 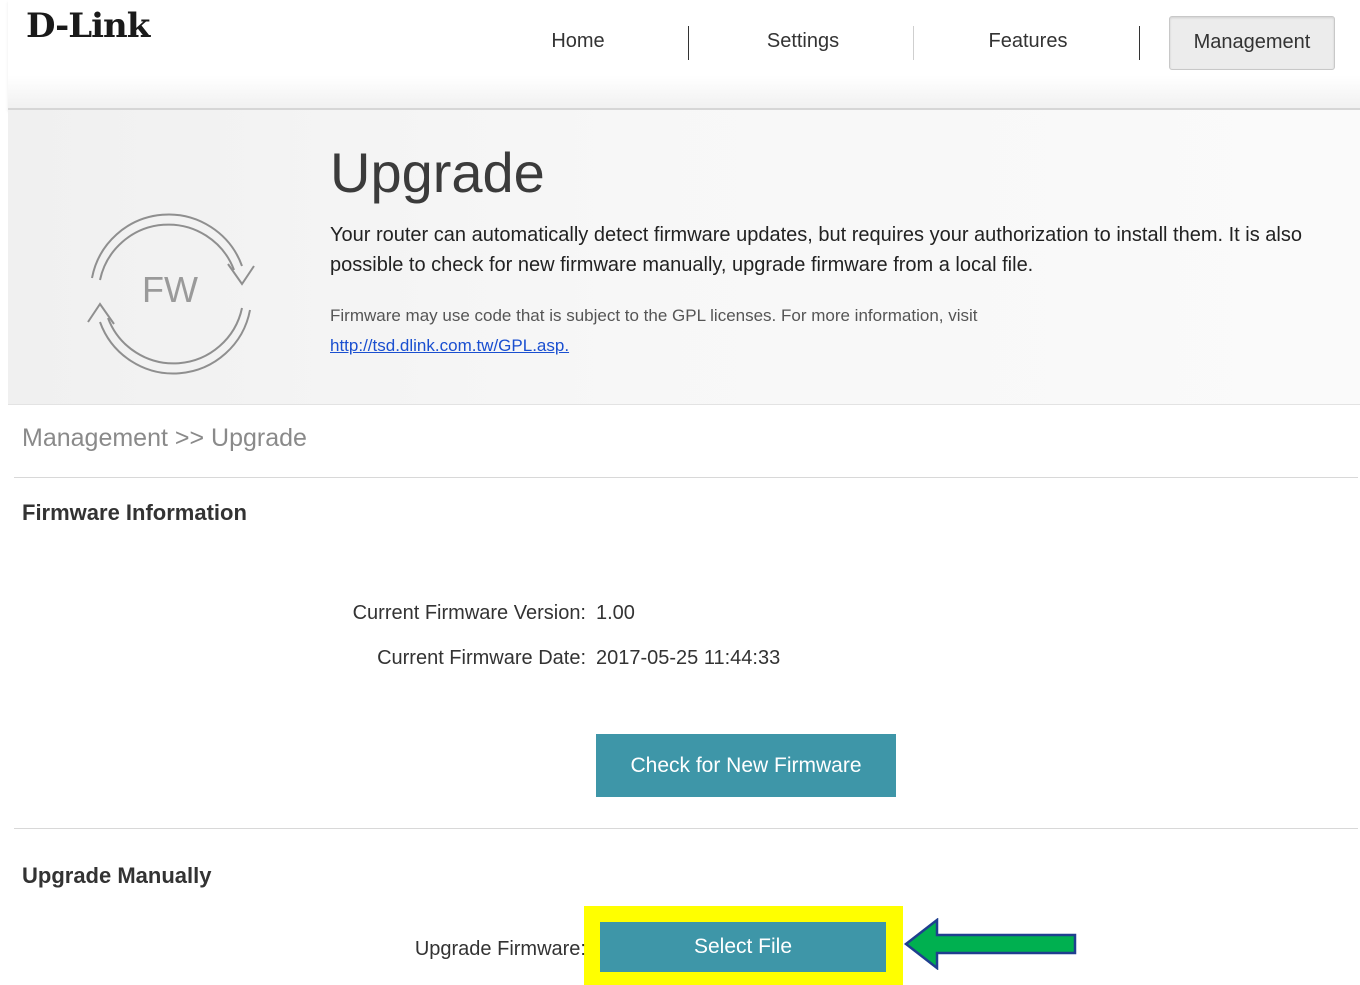 I want to click on nav-features: Features, so click(x=1028, y=42).